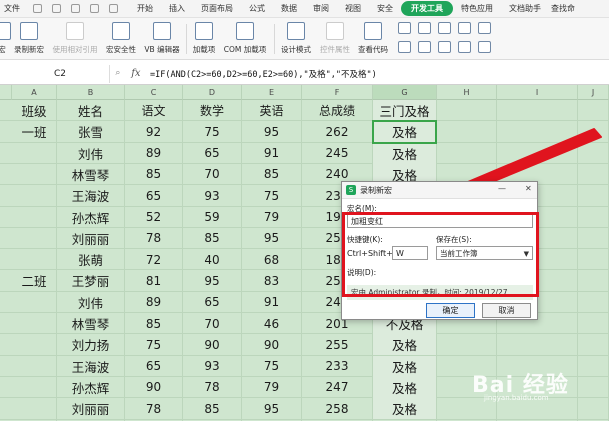 This screenshot has height=421, width=609. Describe the element at coordinates (135, 73) in the screenshot. I see `fx-icon: fx` at that location.